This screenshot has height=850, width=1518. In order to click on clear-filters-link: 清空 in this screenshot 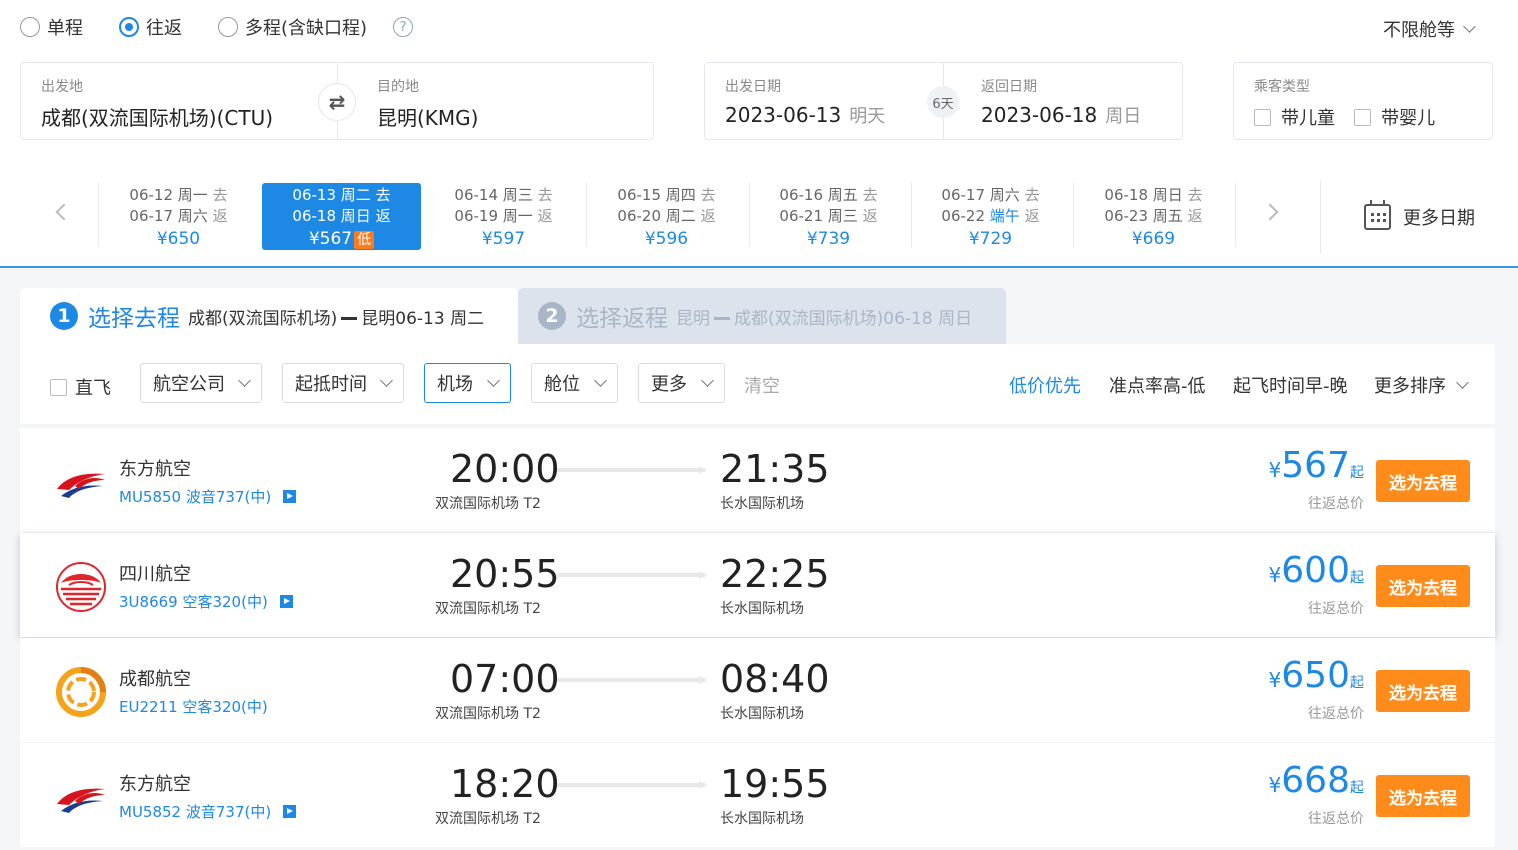, I will do `click(762, 385)`.